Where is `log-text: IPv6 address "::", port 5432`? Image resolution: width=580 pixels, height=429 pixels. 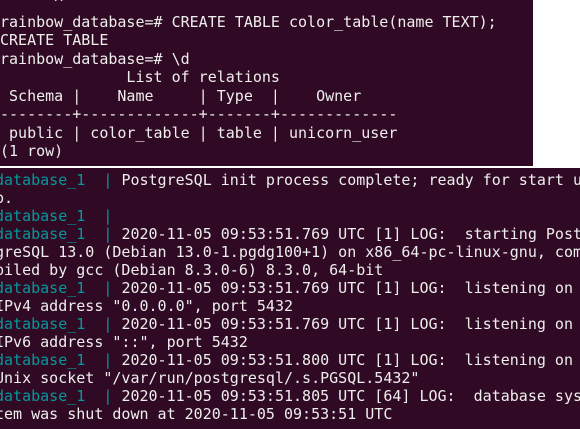
log-text: IPv6 address "::", port 5432 is located at coordinates (124, 342).